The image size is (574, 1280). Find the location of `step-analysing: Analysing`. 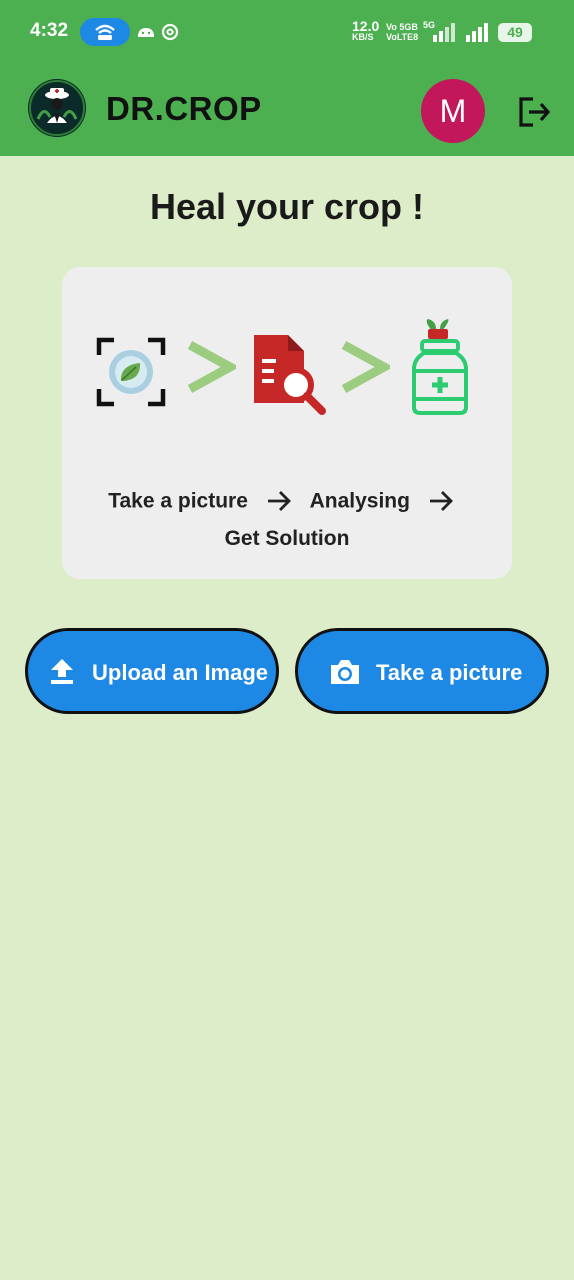

step-analysing: Analysing is located at coordinates (359, 501).